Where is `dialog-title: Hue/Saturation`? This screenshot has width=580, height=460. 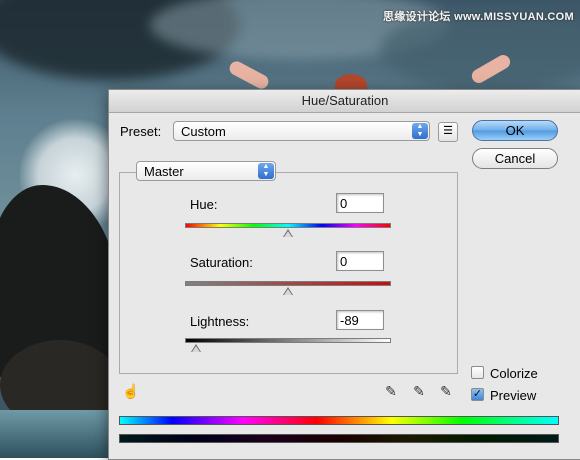
dialog-title: Hue/Saturation is located at coordinates (344, 101).